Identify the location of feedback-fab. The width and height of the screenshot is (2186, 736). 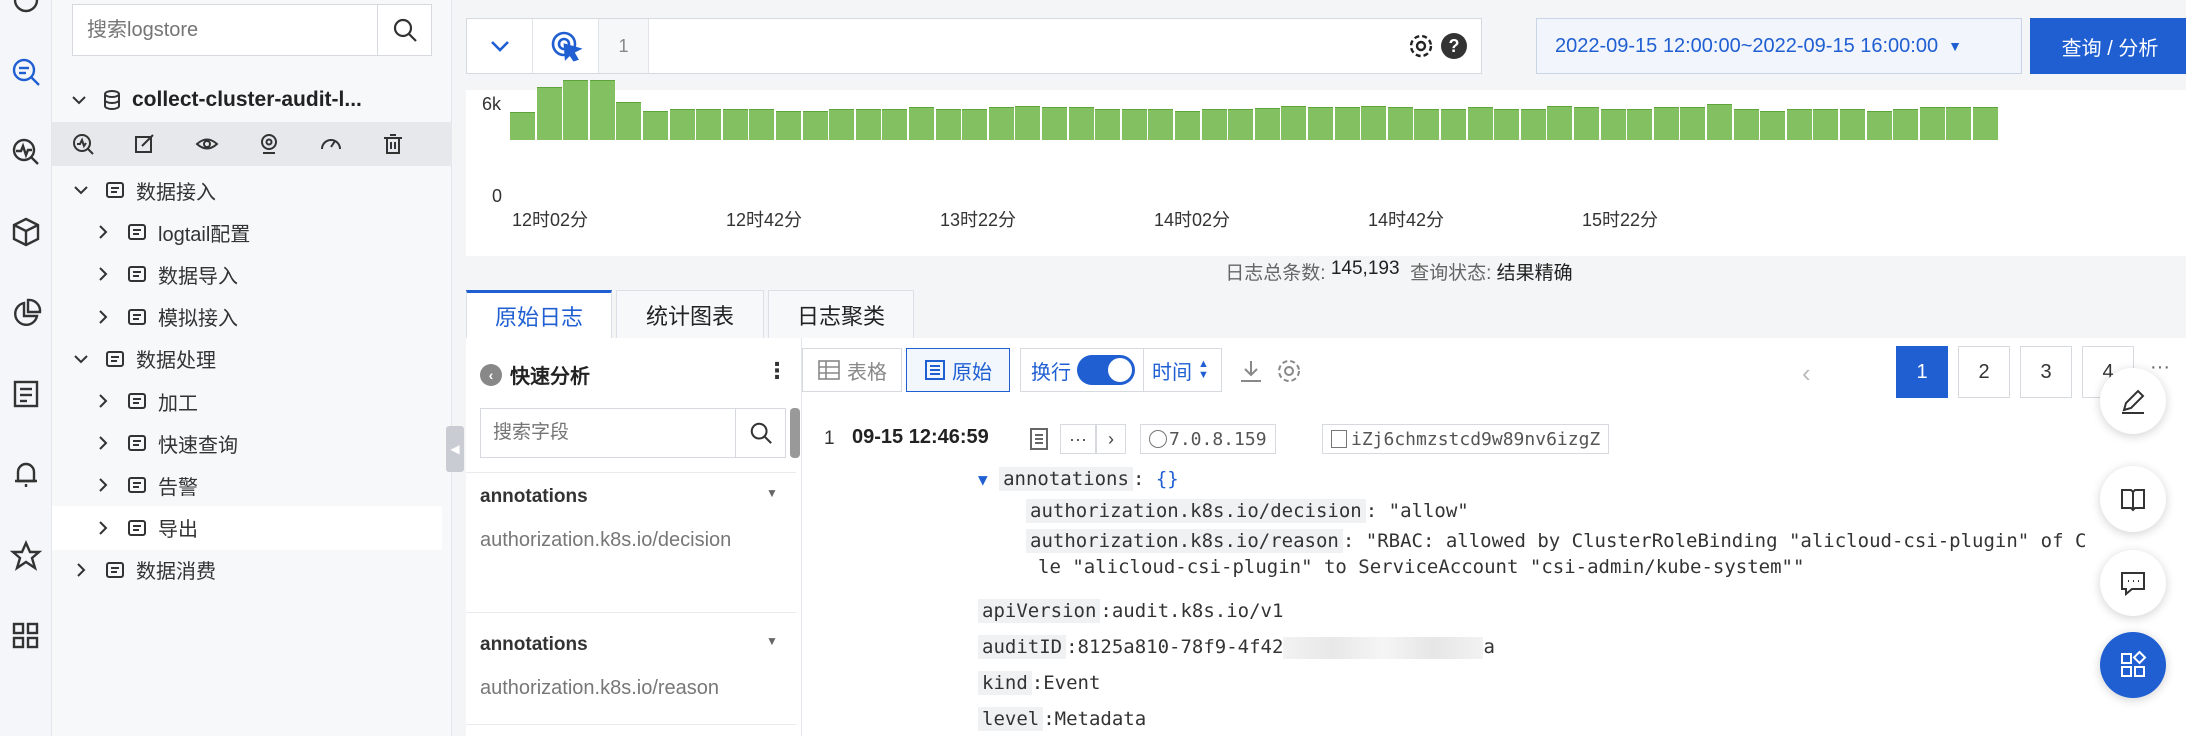
(2133, 583).